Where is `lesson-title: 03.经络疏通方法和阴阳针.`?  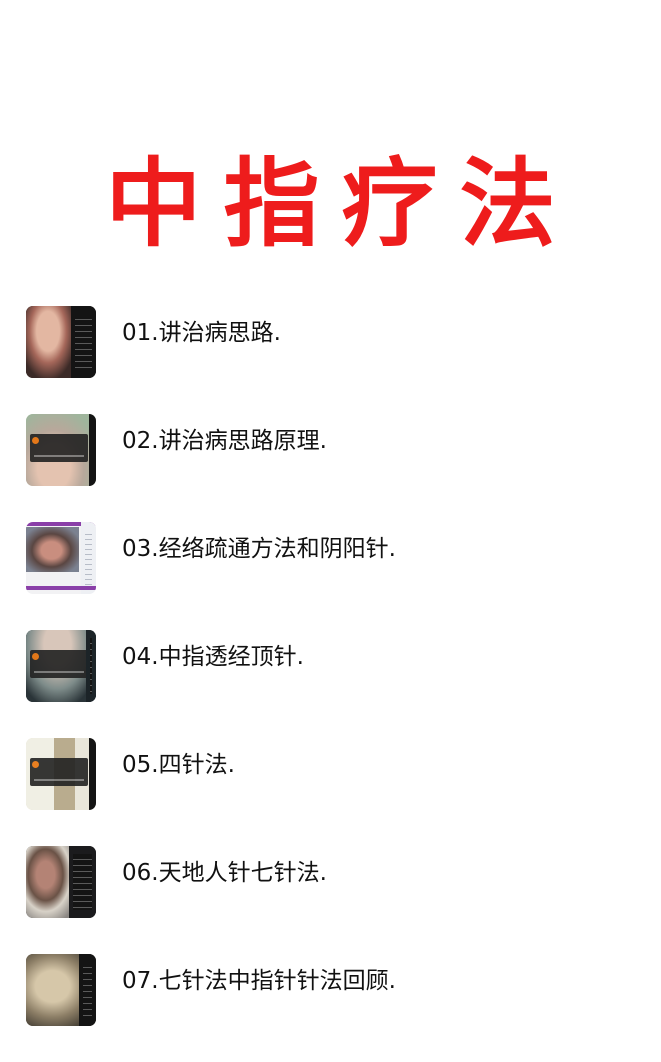
lesson-title: 03.经络疏通方法和阴阳针. is located at coordinates (259, 549).